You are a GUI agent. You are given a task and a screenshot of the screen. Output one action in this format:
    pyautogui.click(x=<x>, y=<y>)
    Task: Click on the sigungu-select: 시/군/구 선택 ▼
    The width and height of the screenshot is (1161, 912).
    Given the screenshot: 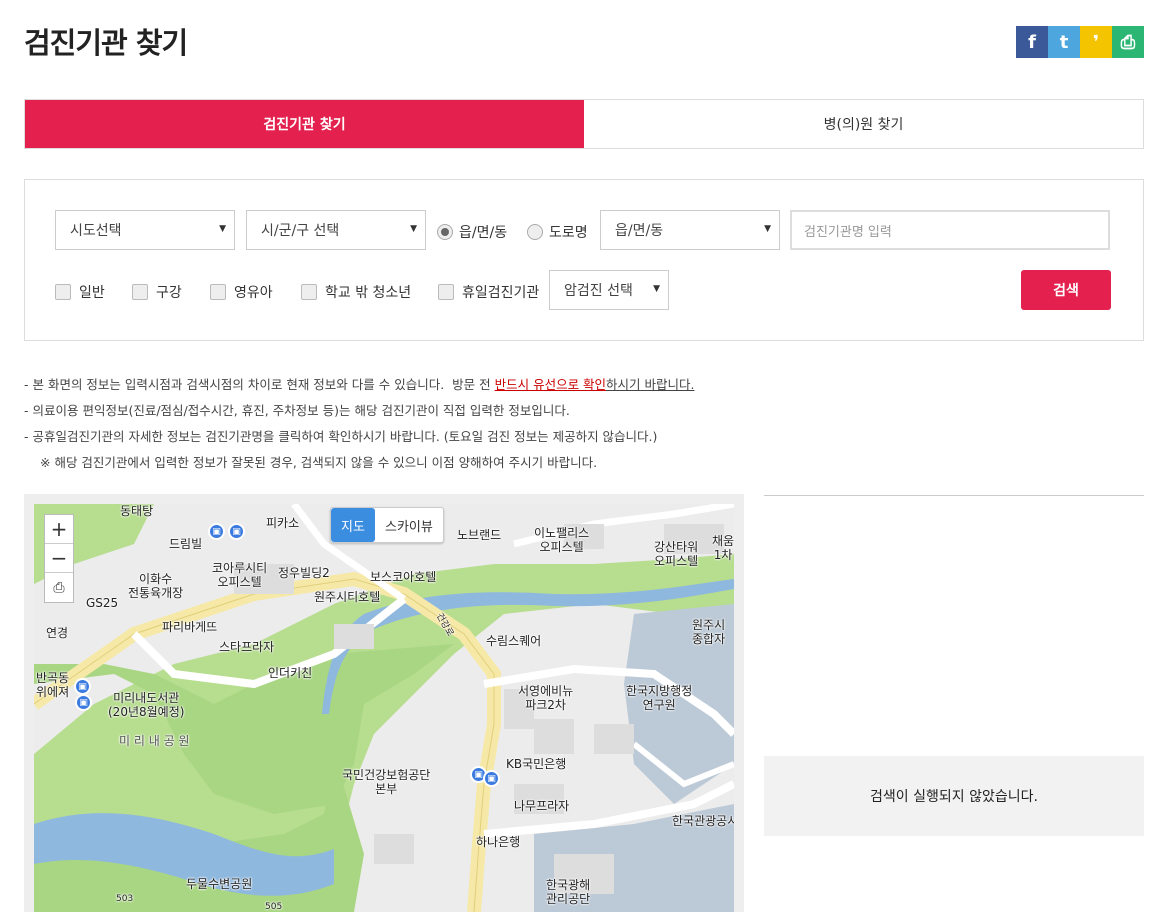 What is the action you would take?
    pyautogui.click(x=336, y=230)
    